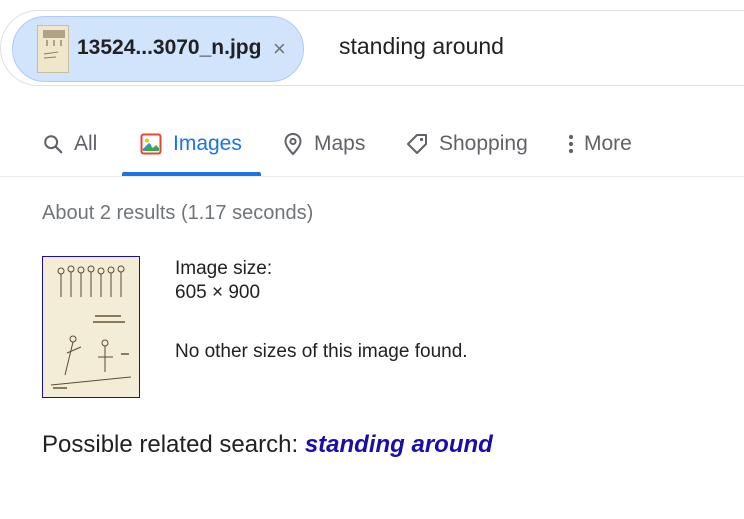 This screenshot has width=744, height=519. Describe the element at coordinates (86, 143) in the screenshot. I see `tab-all-label: All` at that location.